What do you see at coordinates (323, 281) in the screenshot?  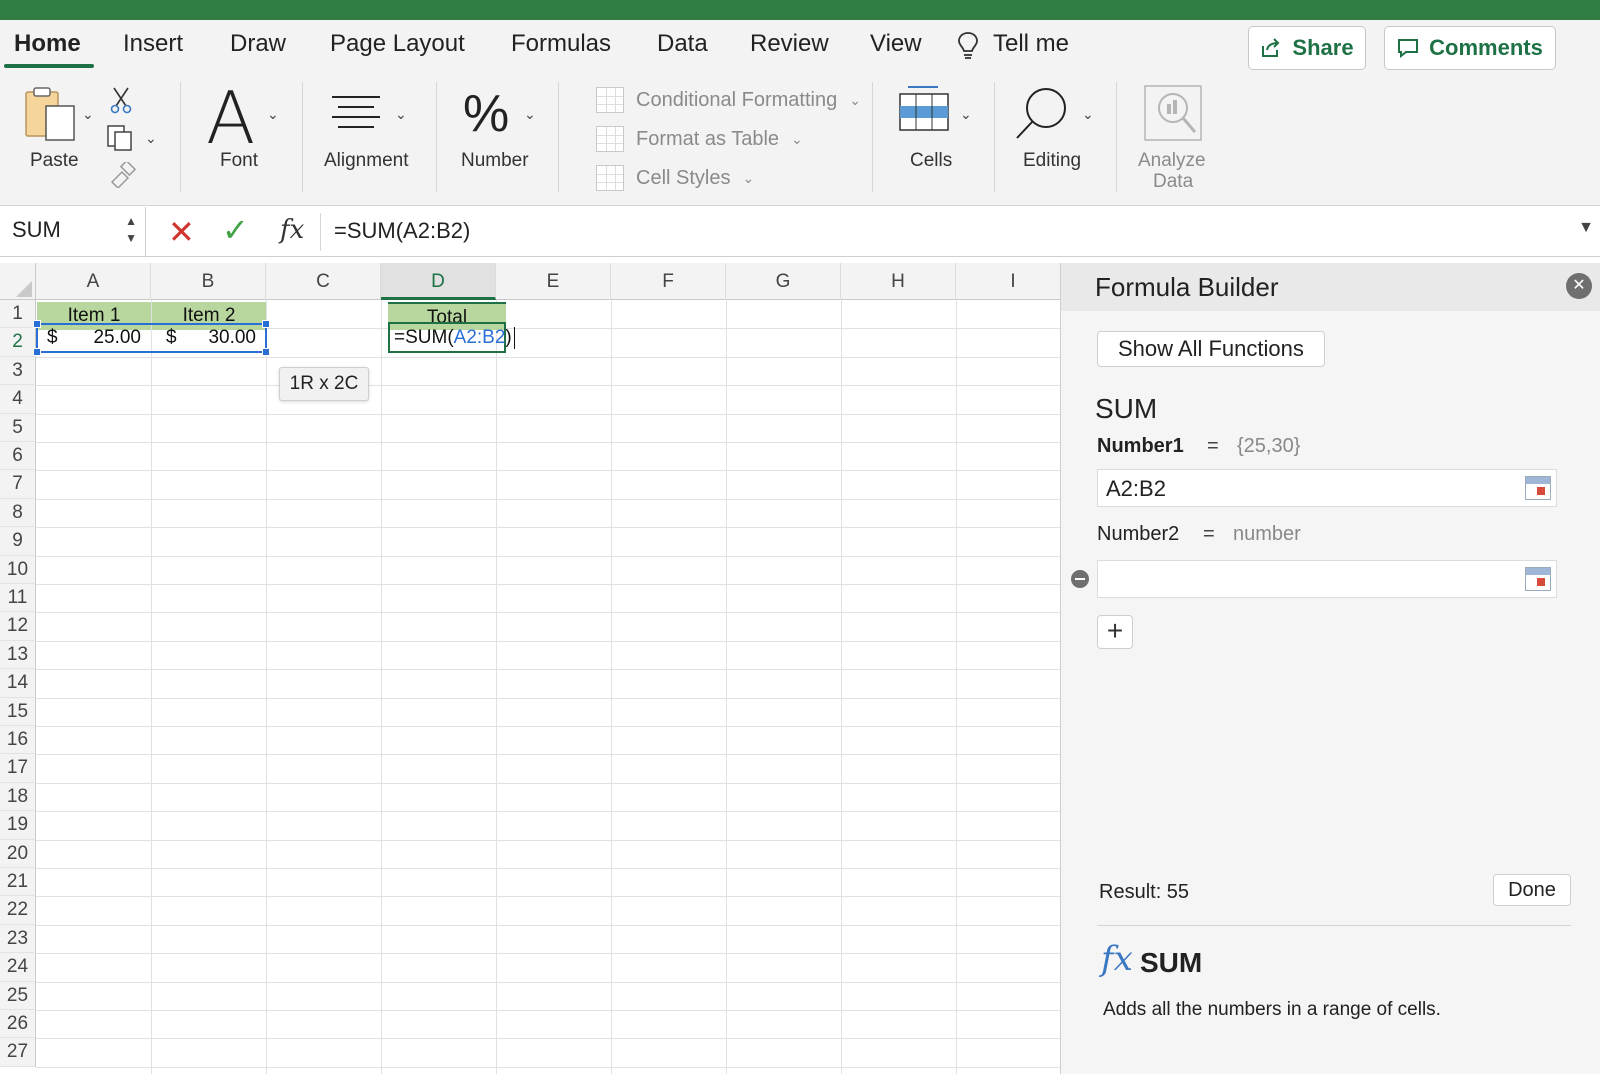 I see `column-header-c: C` at bounding box center [323, 281].